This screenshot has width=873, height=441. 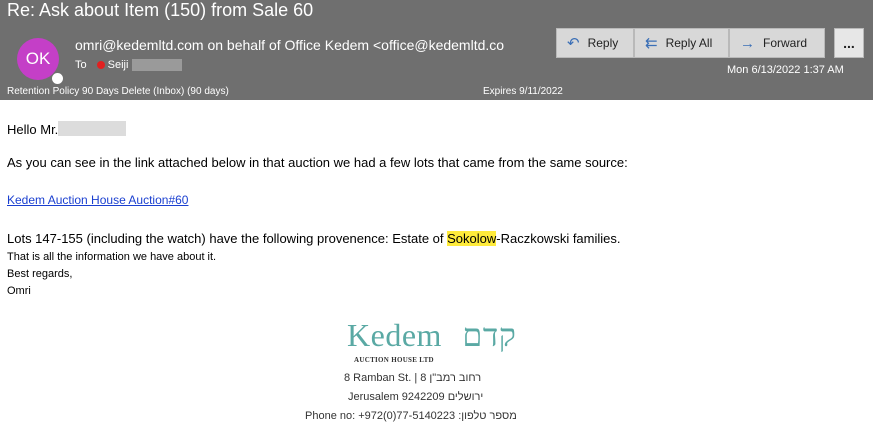 What do you see at coordinates (747, 43) in the screenshot?
I see `forward-icon: →` at bounding box center [747, 43].